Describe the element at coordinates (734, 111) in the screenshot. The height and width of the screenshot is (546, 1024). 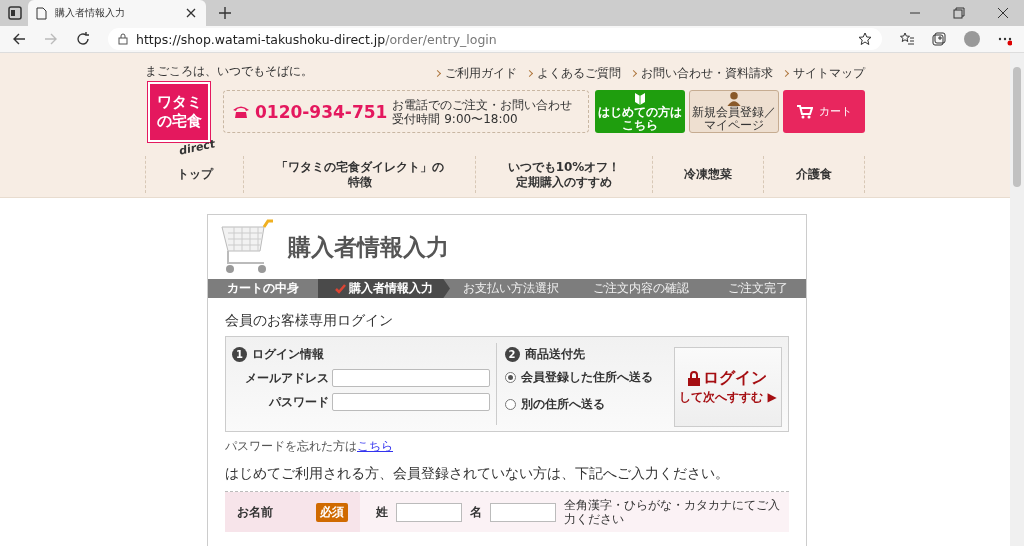
I see `member-button: 新規会員登録／ マイページ` at that location.